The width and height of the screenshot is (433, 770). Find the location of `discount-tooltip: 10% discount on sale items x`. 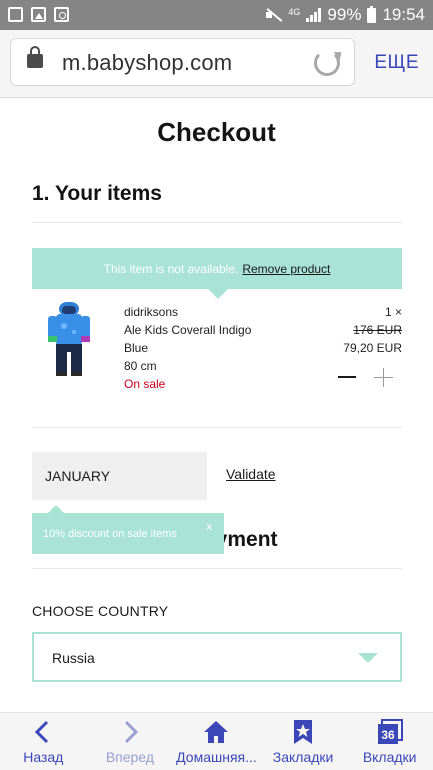

discount-tooltip: 10% discount on sale items x is located at coordinates (128, 529).